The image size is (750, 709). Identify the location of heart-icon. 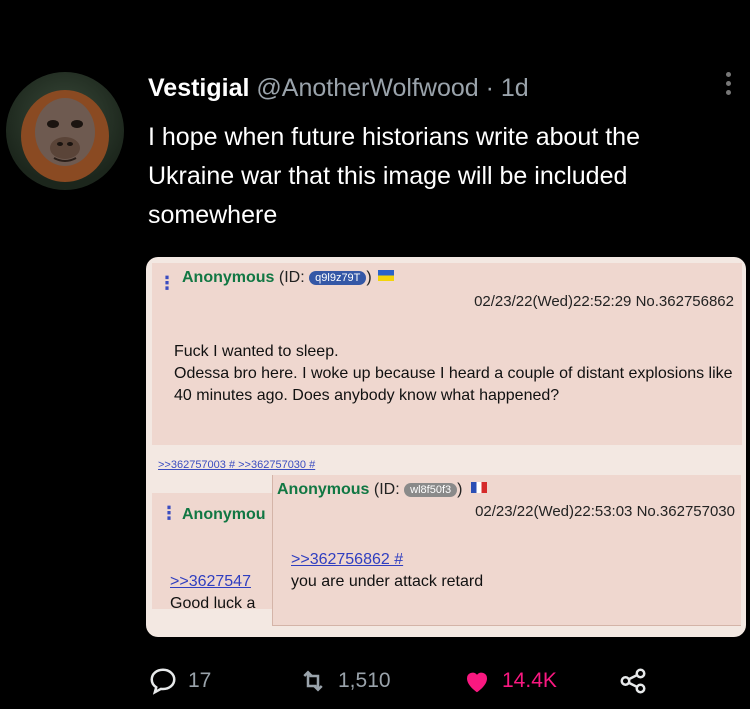
(477, 682).